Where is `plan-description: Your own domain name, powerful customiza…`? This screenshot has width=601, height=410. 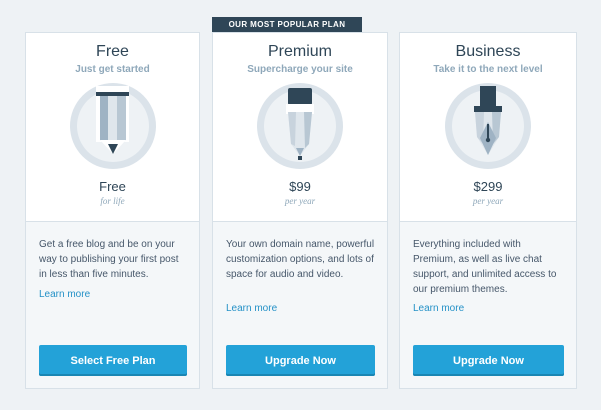
plan-description: Your own domain name, powerful customiza… is located at coordinates (300, 259).